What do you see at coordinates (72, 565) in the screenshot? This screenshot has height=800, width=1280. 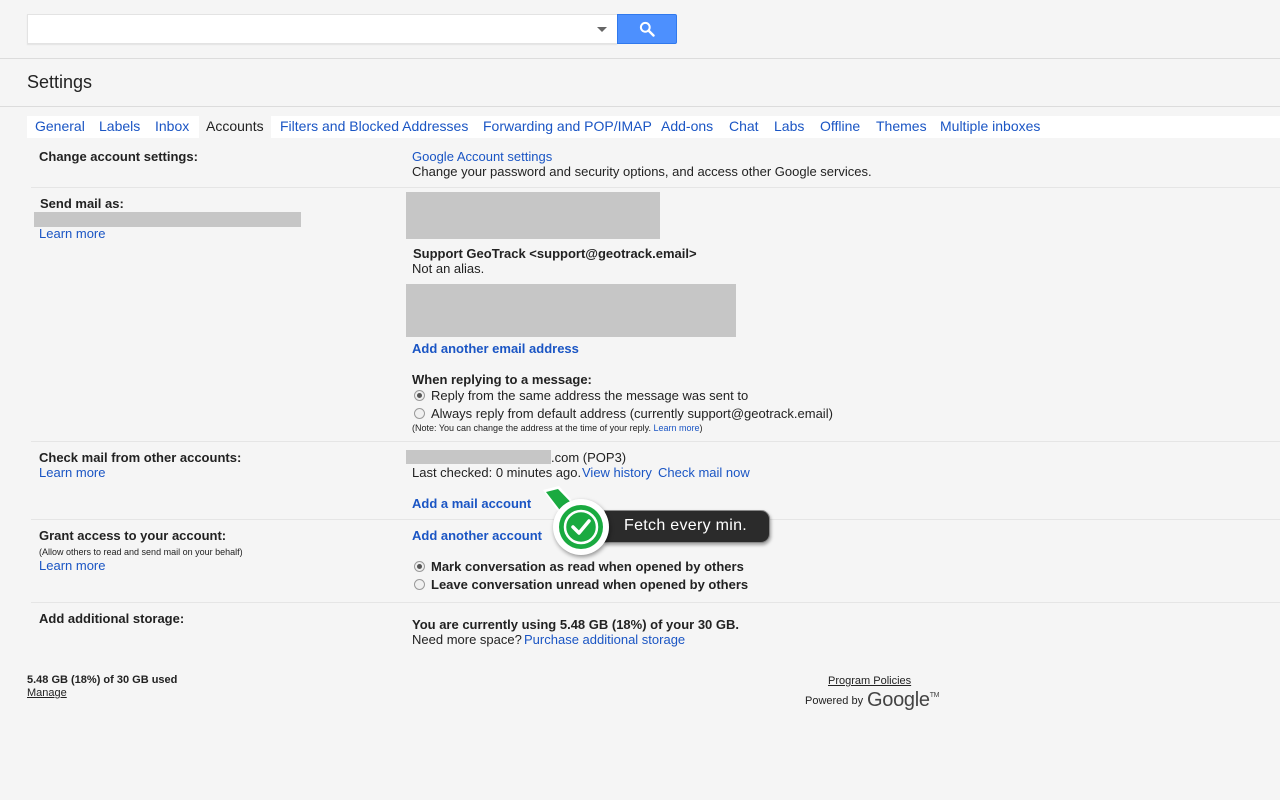 I see `grant-access-learn-more-link: Learn more` at bounding box center [72, 565].